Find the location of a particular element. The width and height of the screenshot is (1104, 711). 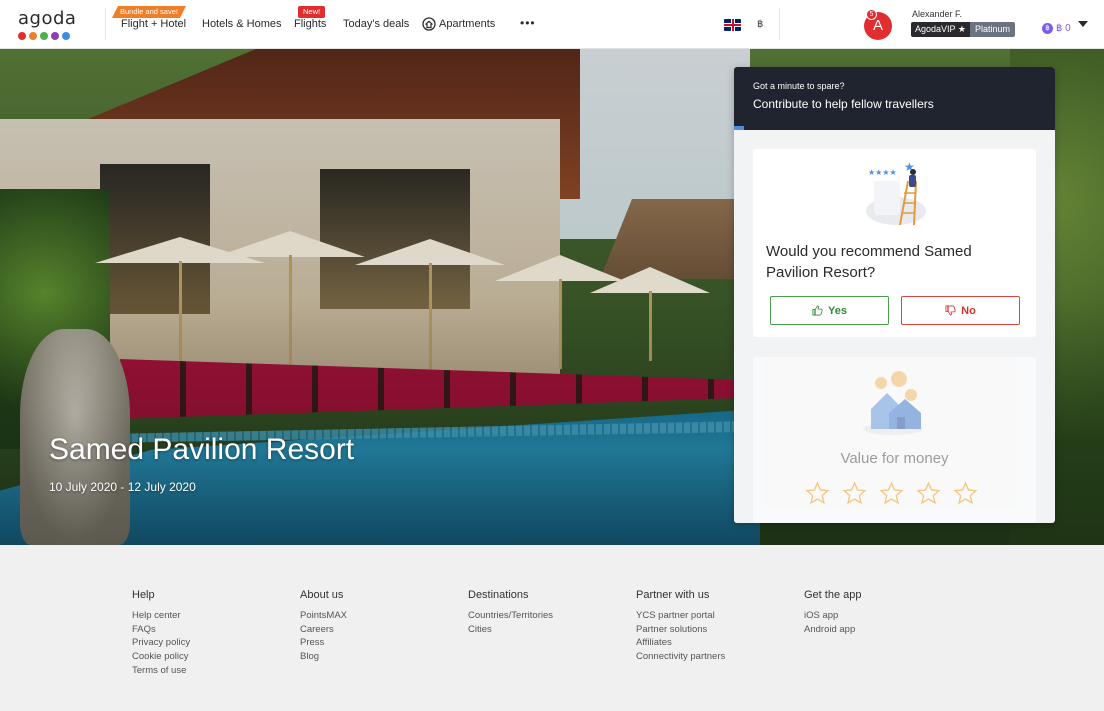

footer-heading: Help is located at coordinates (143, 595).